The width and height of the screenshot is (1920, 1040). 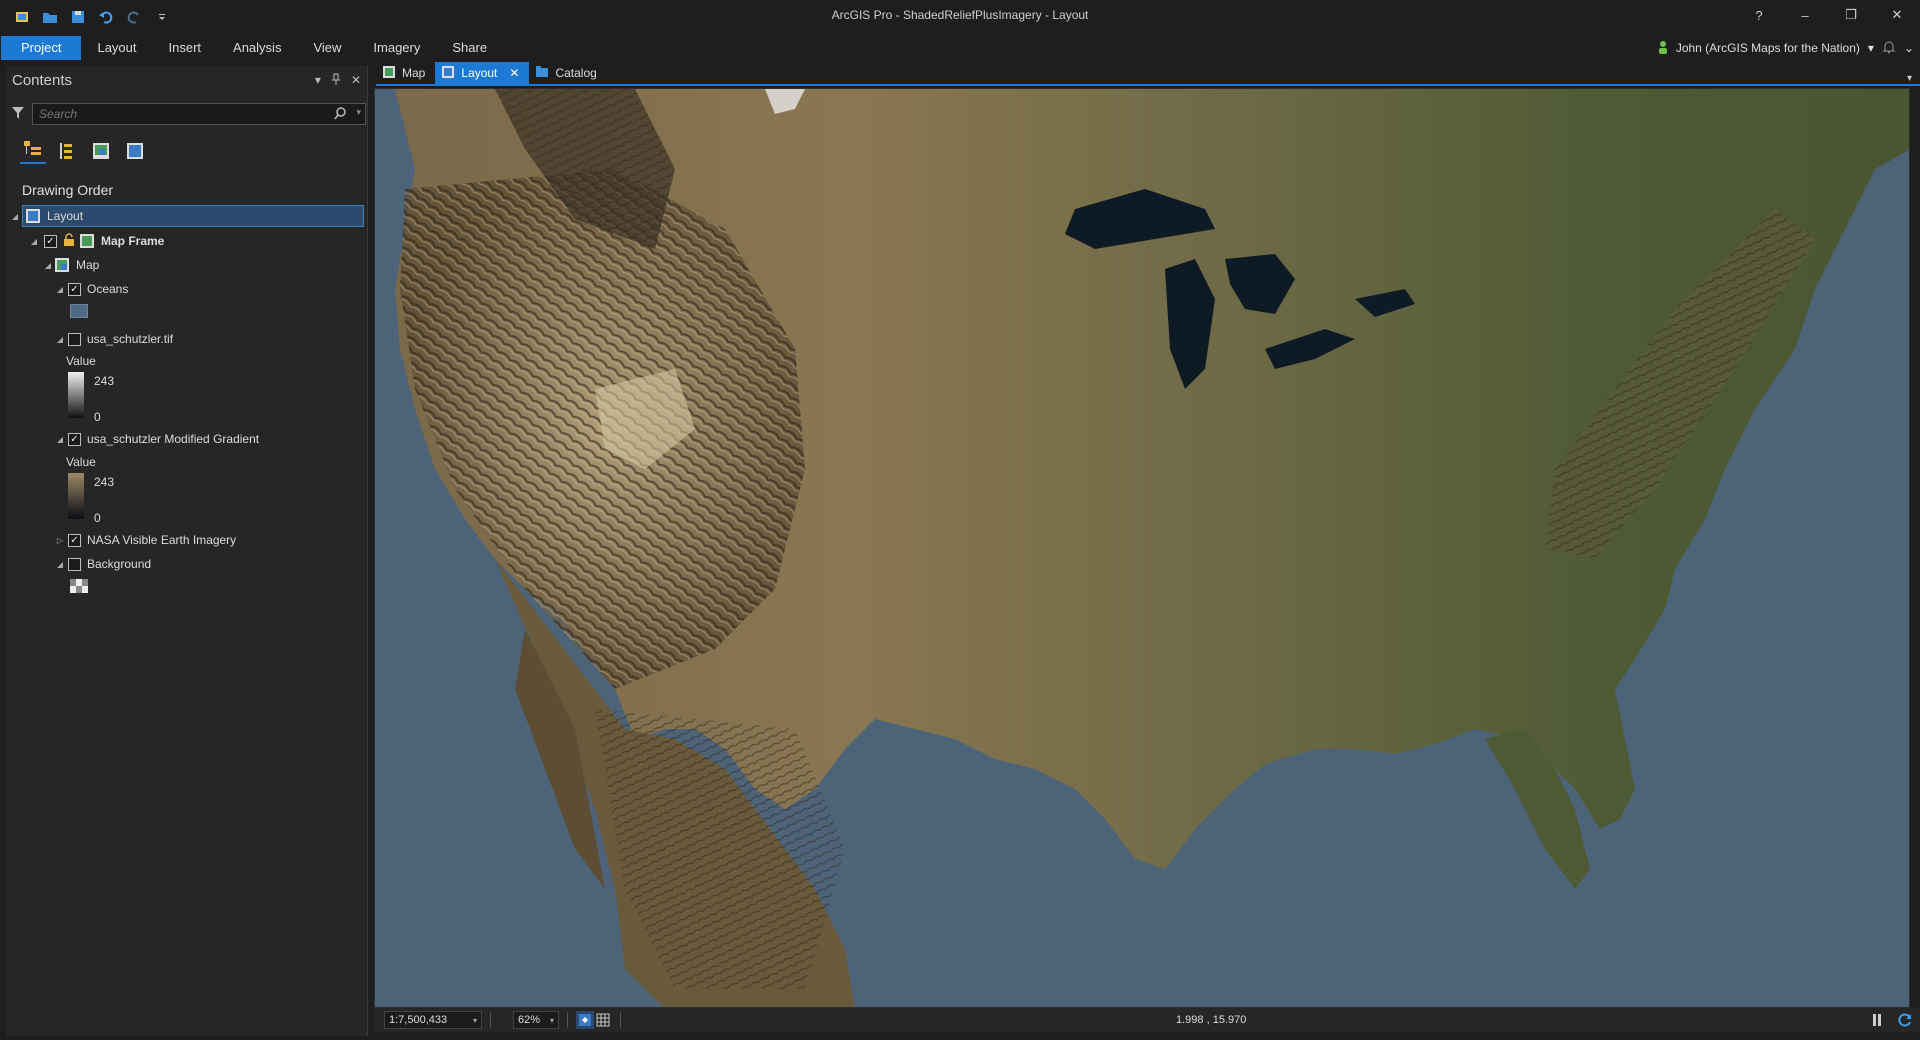 I want to click on save-icon, so click(x=78, y=17).